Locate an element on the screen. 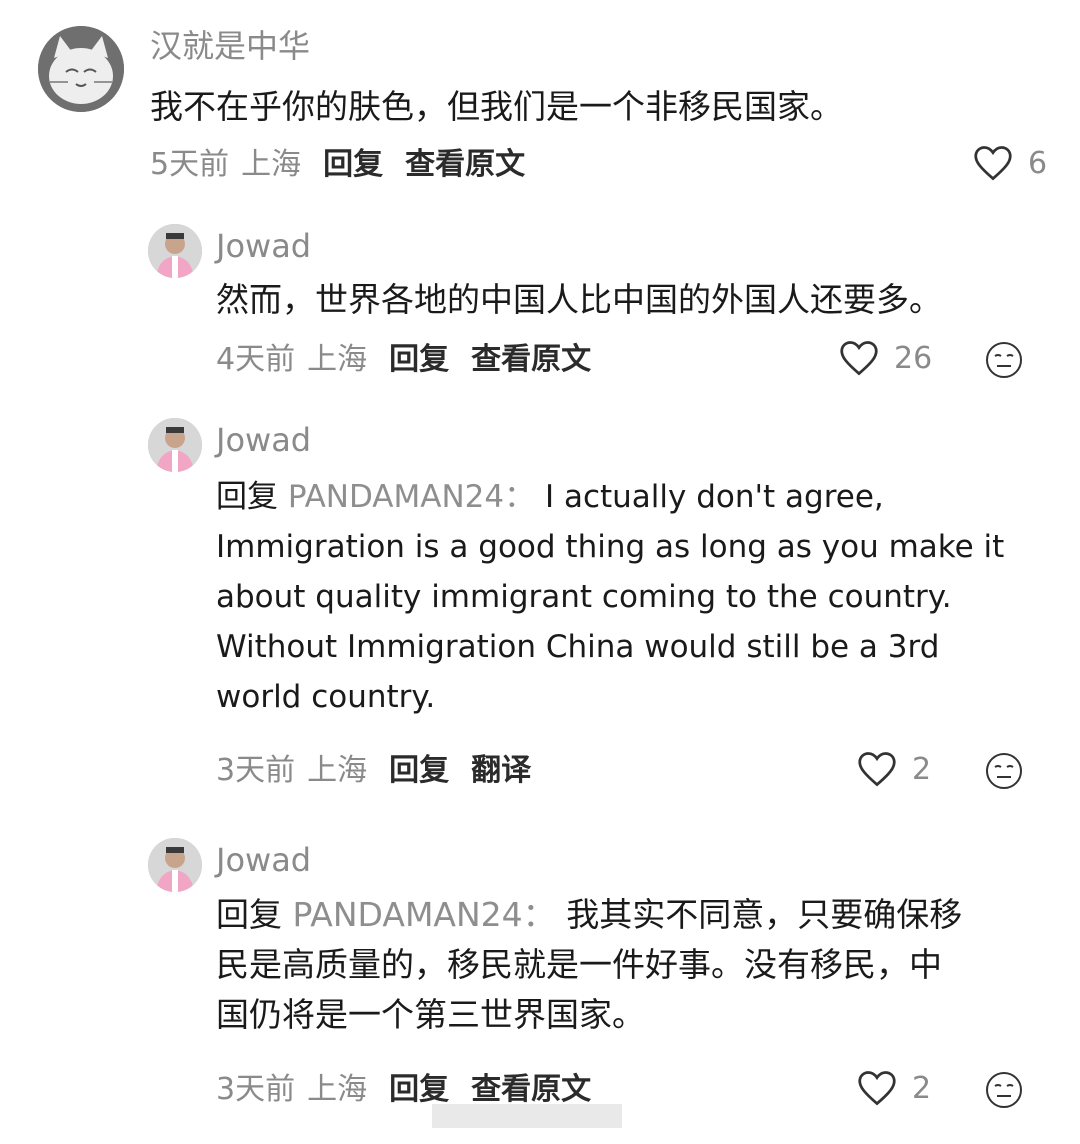 This screenshot has width=1080, height=1144. text-line: 回复 PANDAMAN24： I actually don't agree, is located at coordinates (626, 497).